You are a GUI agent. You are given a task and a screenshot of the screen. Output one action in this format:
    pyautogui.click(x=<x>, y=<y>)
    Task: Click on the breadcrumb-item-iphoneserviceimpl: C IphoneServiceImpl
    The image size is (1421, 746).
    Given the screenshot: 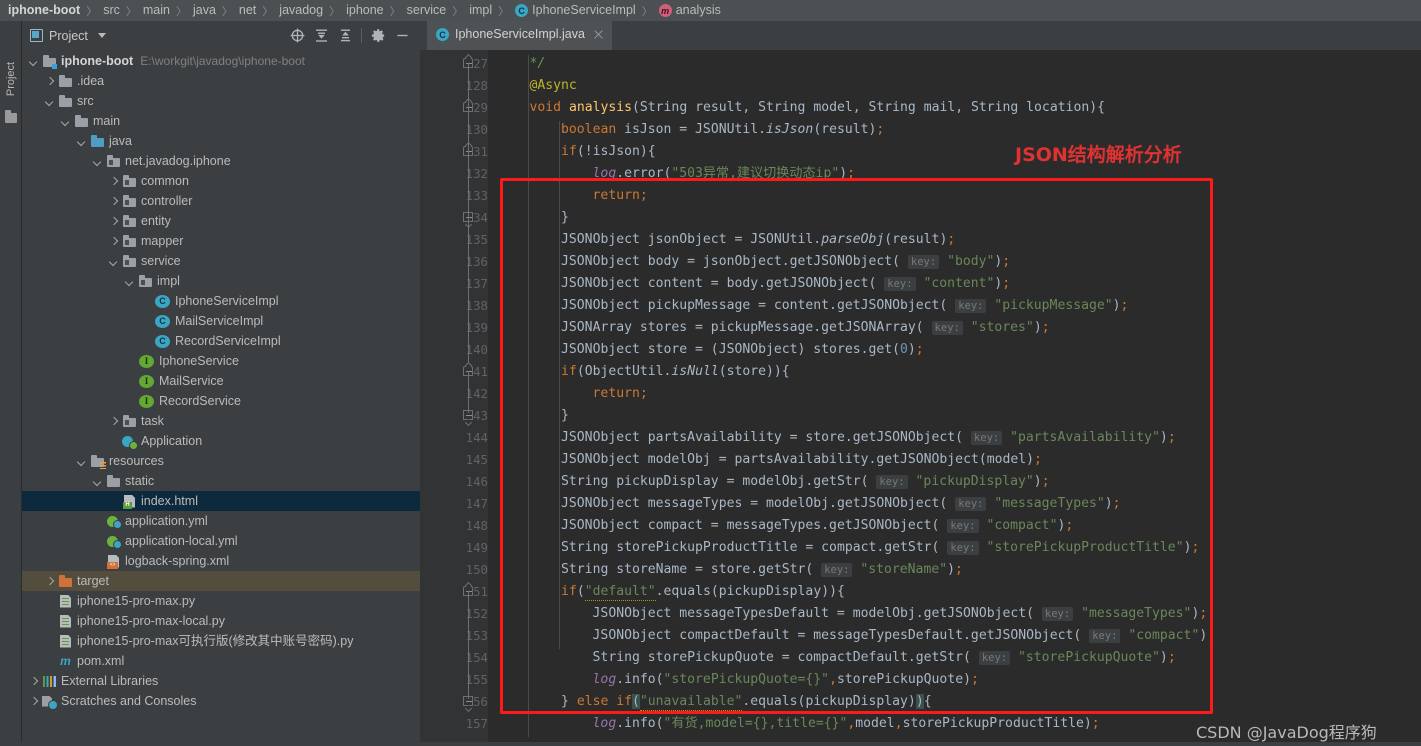 What is the action you would take?
    pyautogui.click(x=575, y=10)
    